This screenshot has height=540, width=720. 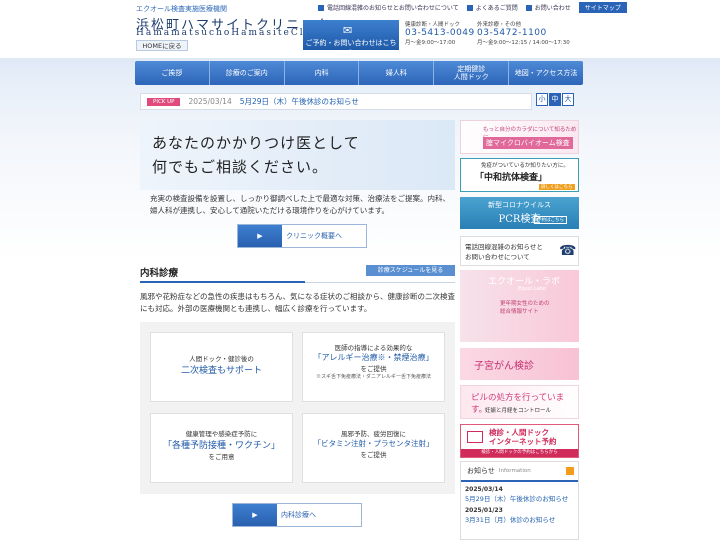 What do you see at coordinates (221, 367) in the screenshot?
I see `card-second-exam: 人間ドック・健診後の 二次検査もサポート` at bounding box center [221, 367].